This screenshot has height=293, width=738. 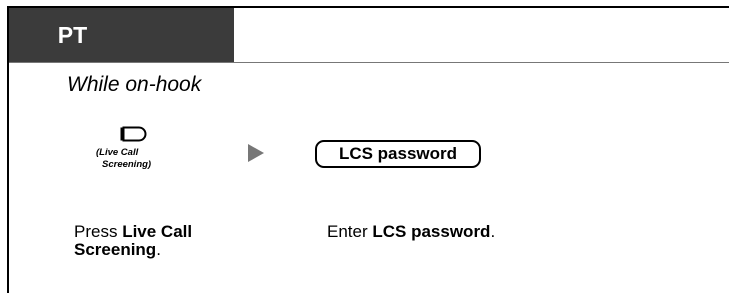 I want to click on instruction-text: Press, so click(x=98, y=231).